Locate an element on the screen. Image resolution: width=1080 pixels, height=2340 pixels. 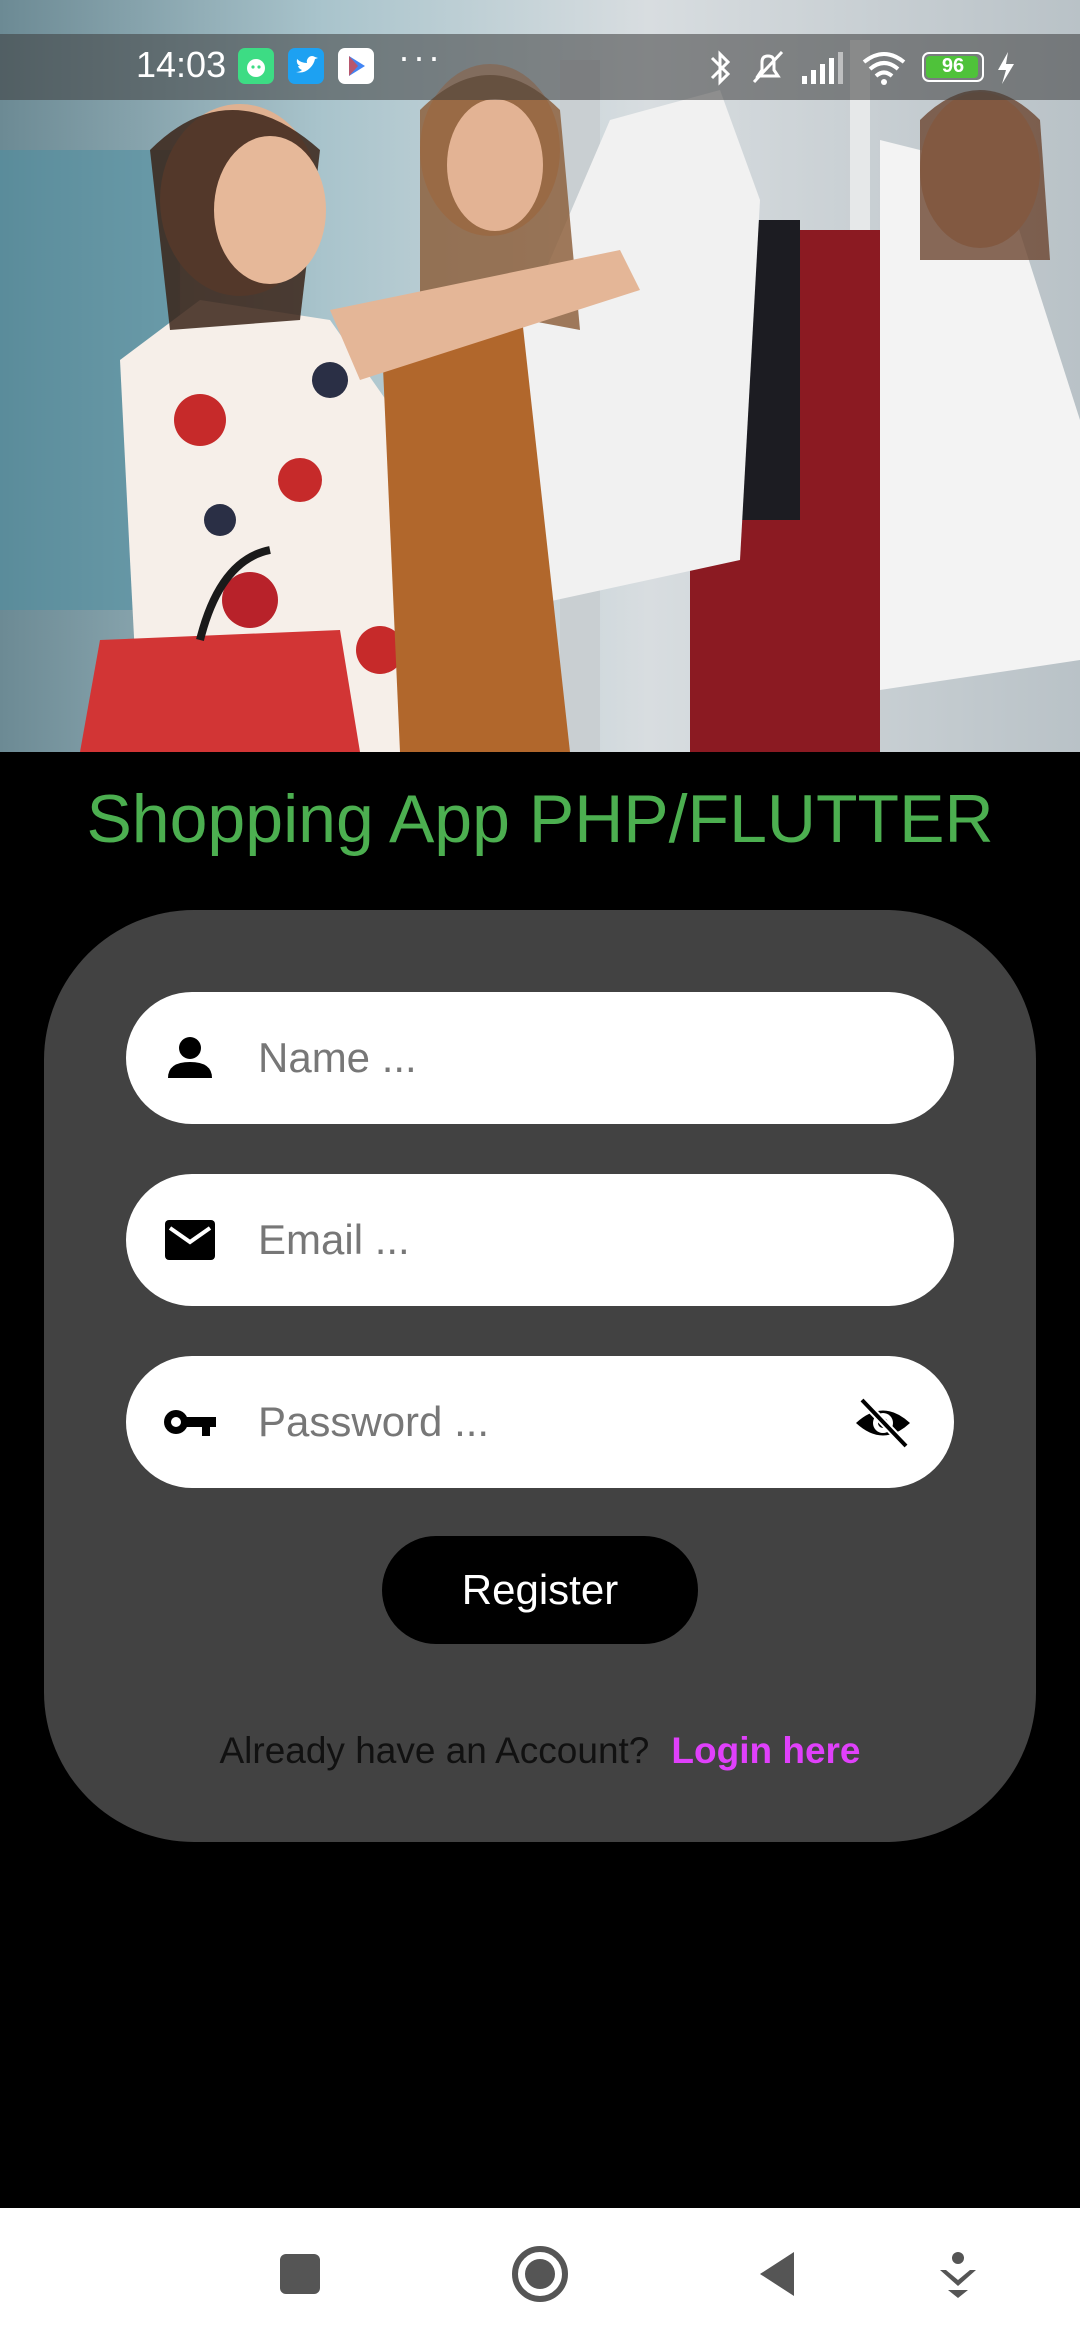
charging-icon is located at coordinates (1006, 70).